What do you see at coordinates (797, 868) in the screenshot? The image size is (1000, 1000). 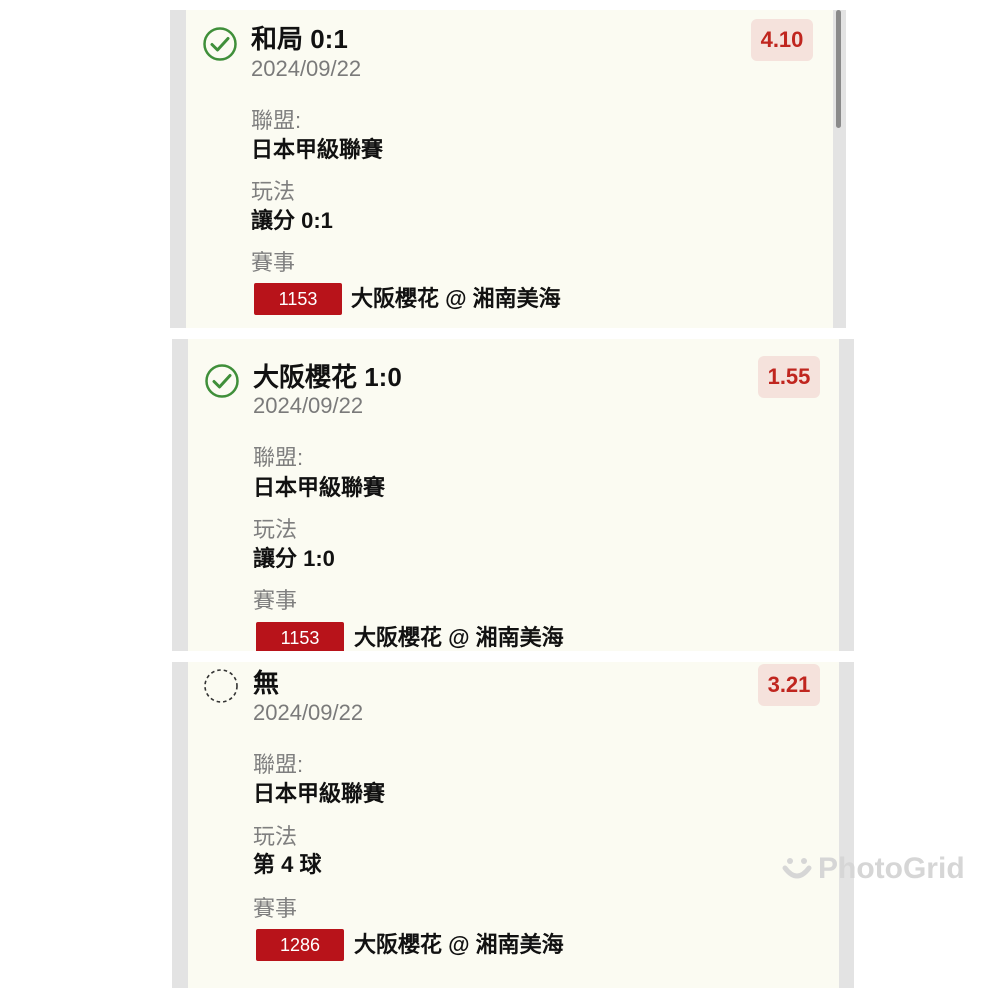 I see `photogrid-logo-icon` at bounding box center [797, 868].